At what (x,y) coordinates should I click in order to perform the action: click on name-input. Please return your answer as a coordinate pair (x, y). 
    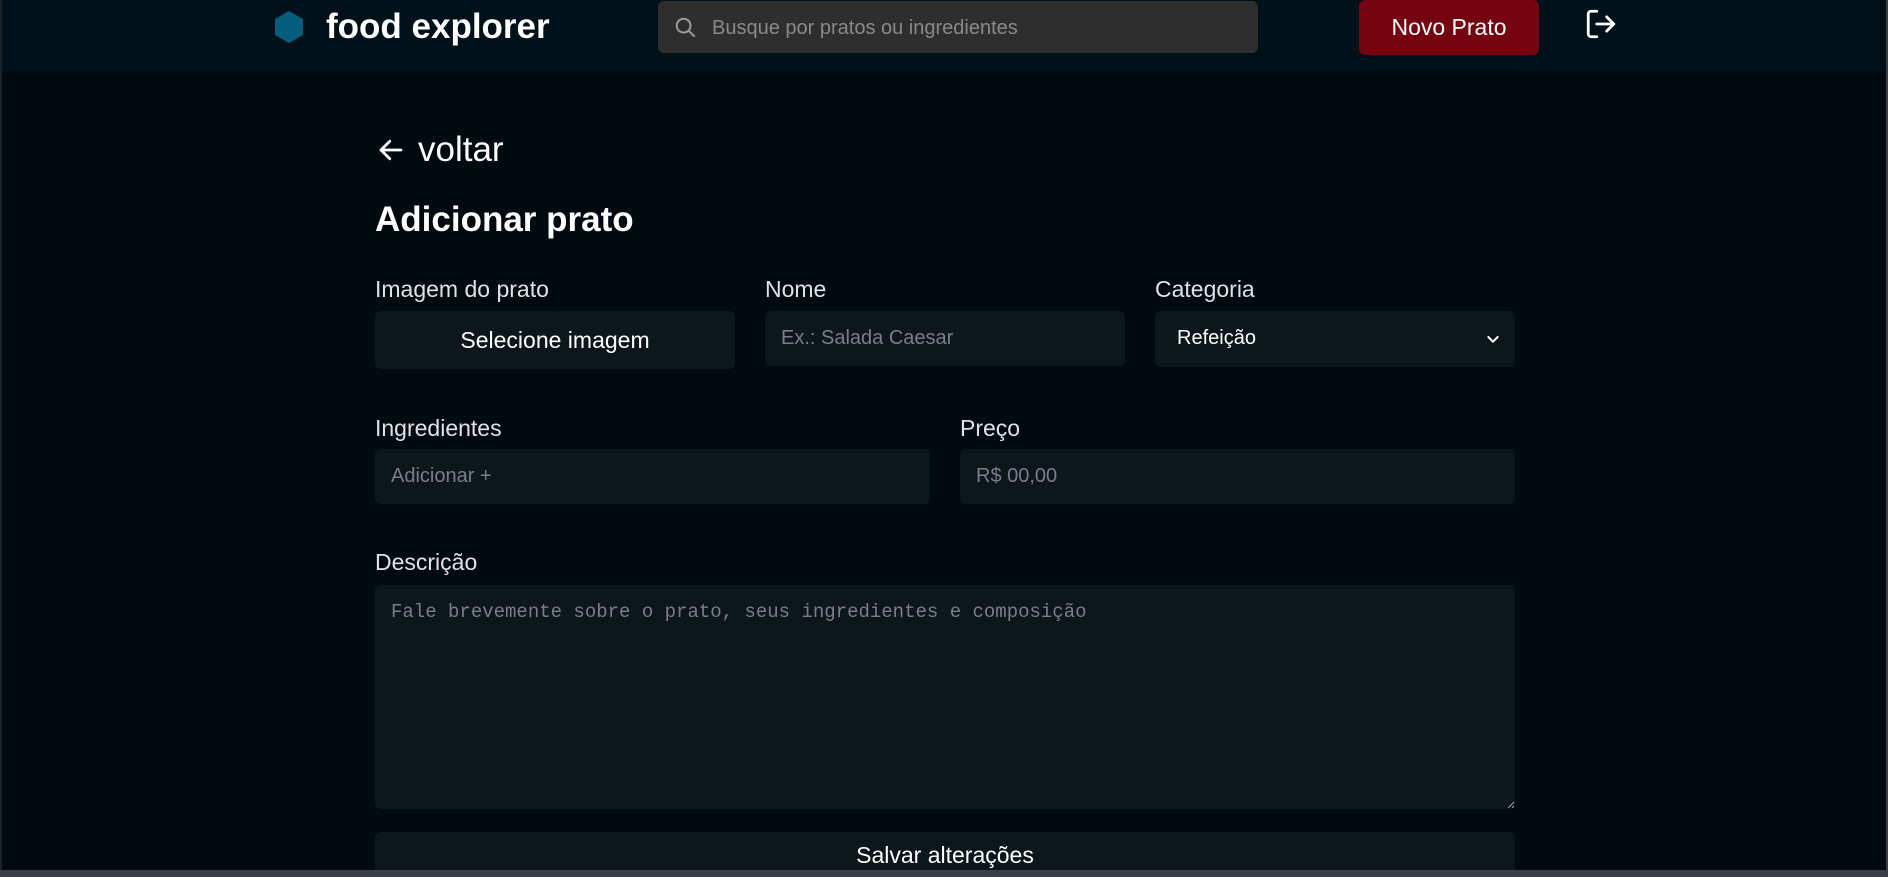
    Looking at the image, I should click on (945, 338).